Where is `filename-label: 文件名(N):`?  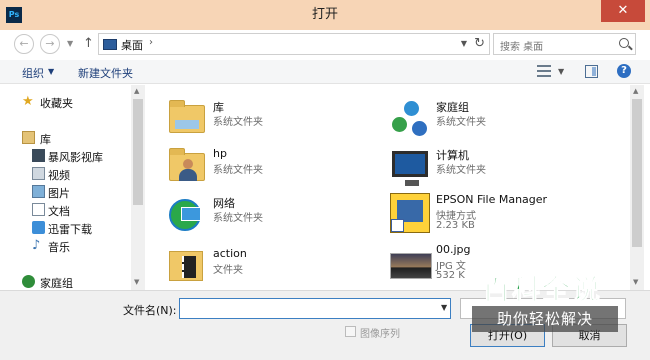 filename-label: 文件名(N): is located at coordinates (150, 310).